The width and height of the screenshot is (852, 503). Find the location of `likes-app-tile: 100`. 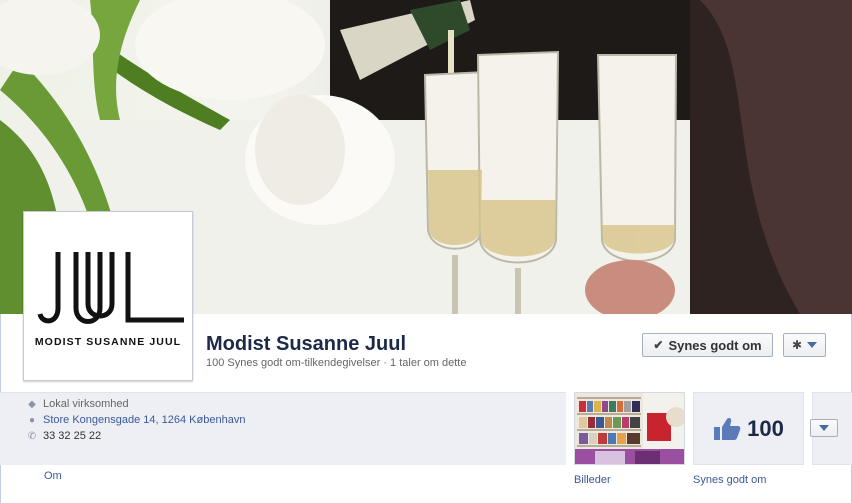

likes-app-tile: 100 is located at coordinates (748, 428).